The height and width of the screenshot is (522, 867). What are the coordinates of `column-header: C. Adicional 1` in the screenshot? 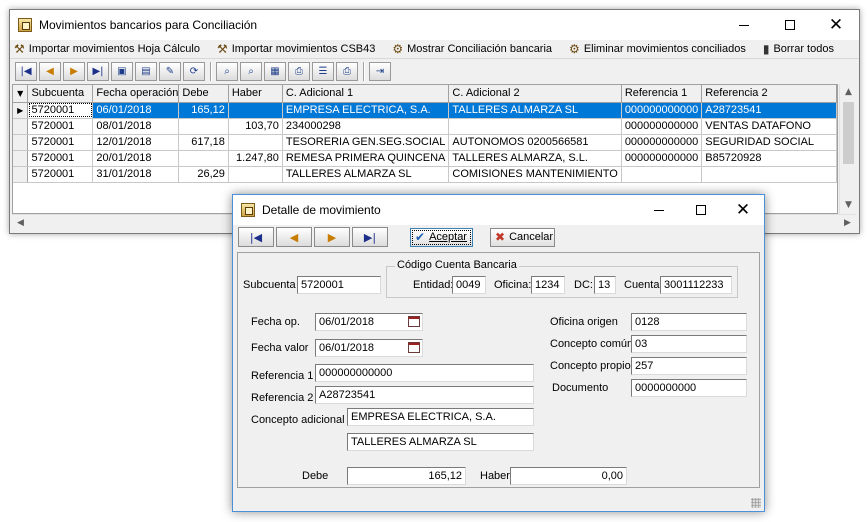 It's located at (366, 94).